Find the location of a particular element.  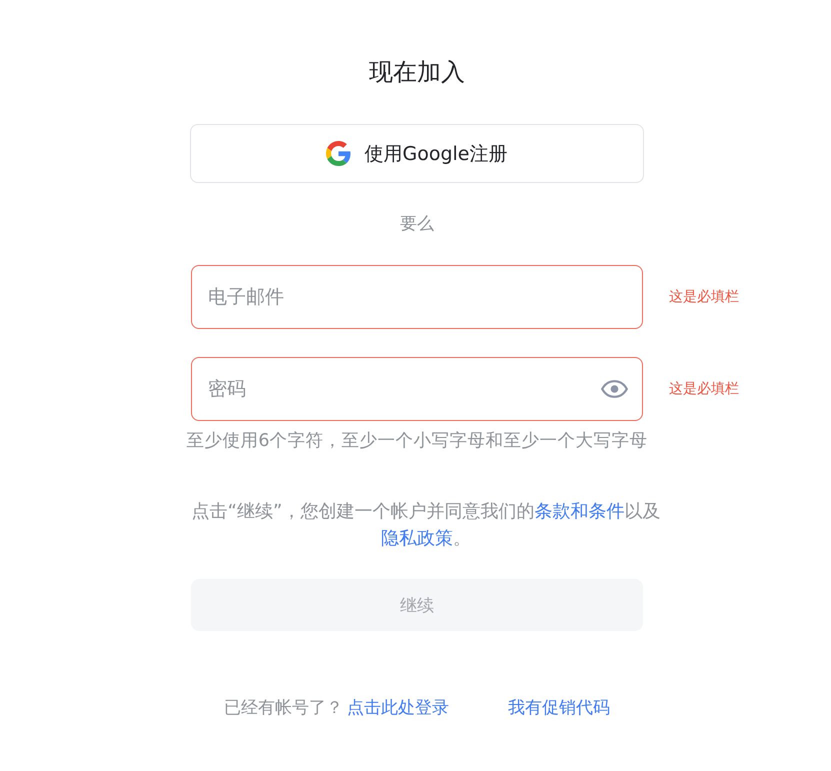

eye-icon is located at coordinates (614, 389).